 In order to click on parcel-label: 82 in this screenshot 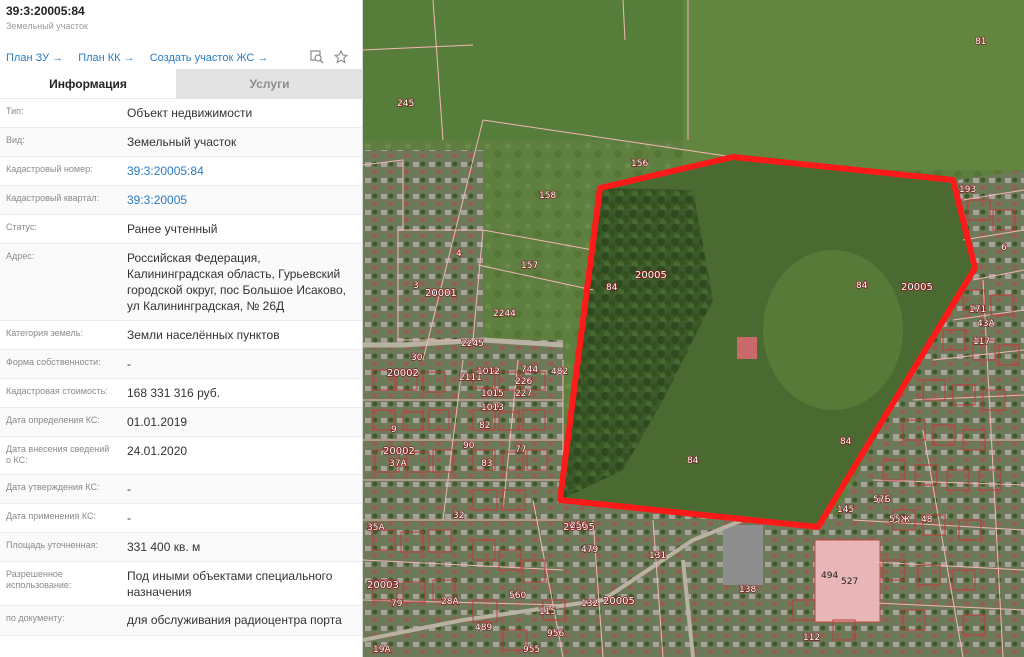, I will do `click(484, 426)`.